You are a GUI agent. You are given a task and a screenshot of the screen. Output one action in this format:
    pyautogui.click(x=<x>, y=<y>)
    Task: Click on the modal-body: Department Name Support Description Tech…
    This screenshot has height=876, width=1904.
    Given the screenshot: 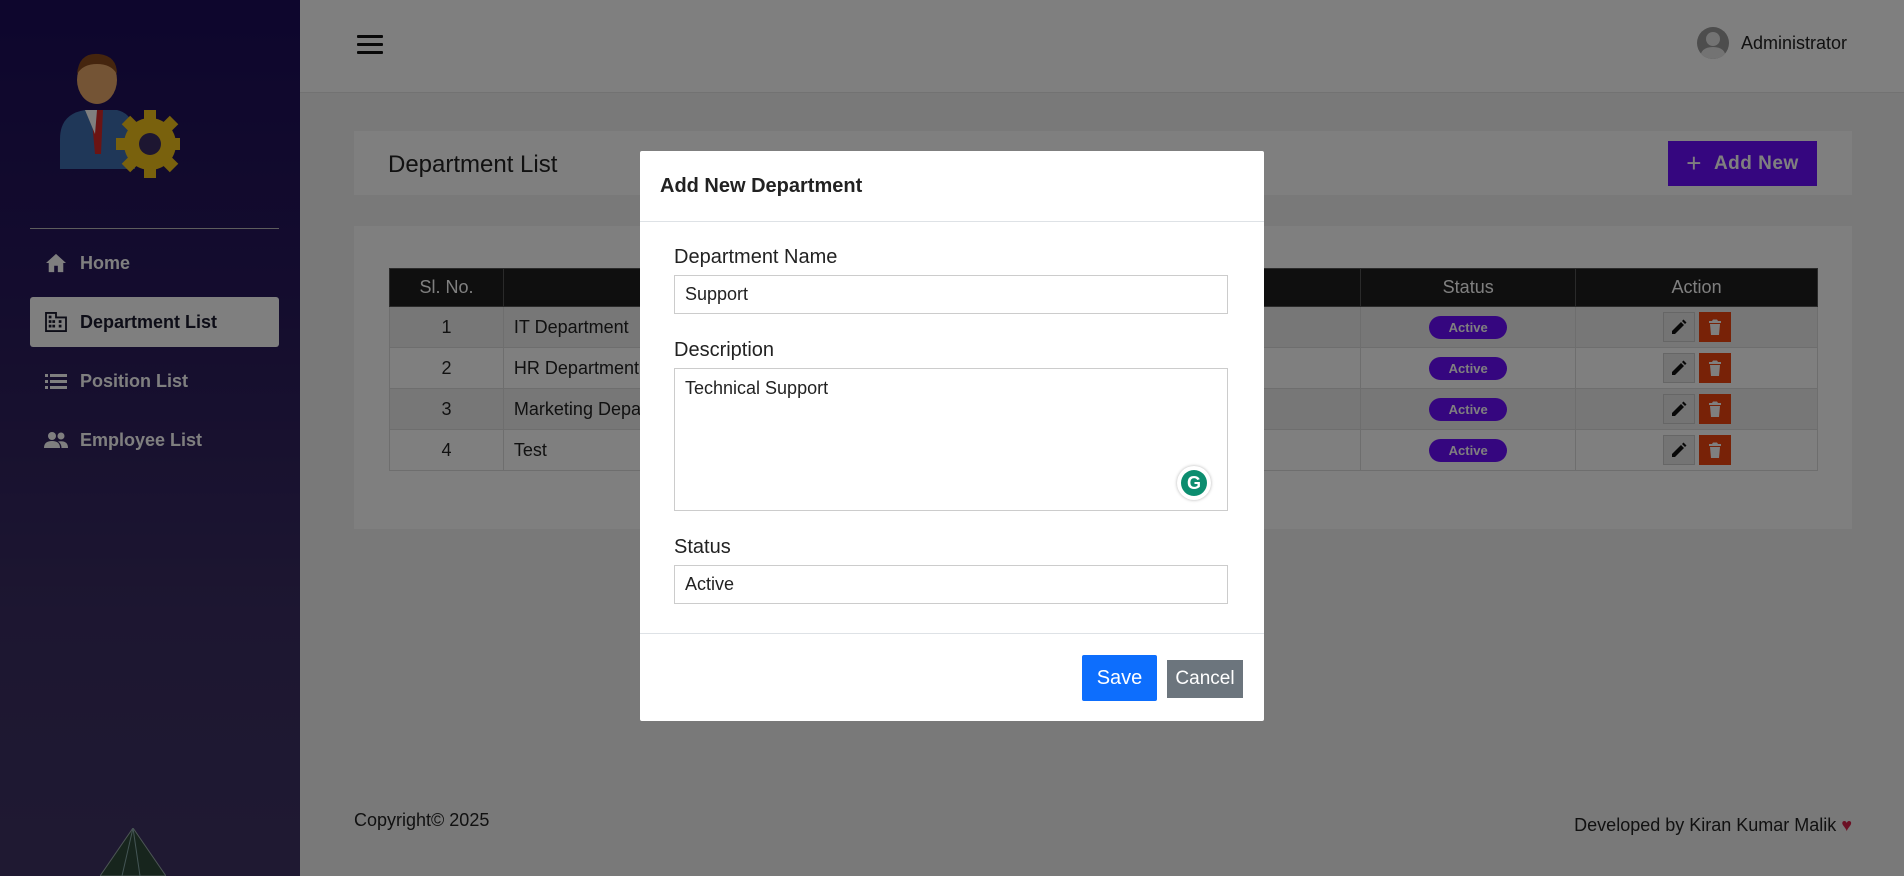 What is the action you would take?
    pyautogui.click(x=952, y=413)
    